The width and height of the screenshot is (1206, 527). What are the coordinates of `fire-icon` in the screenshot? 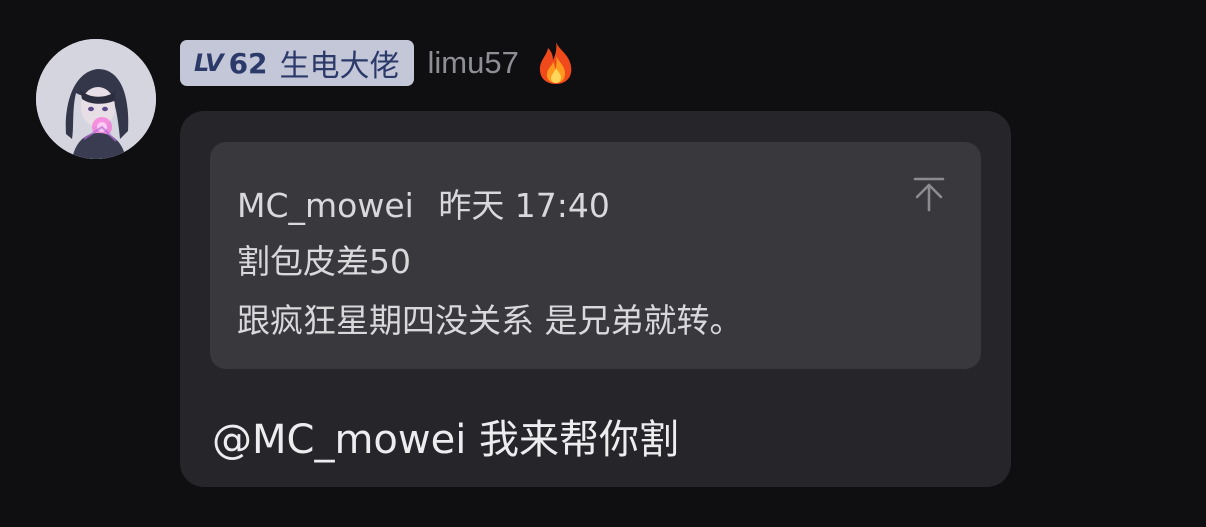 It's located at (555, 63).